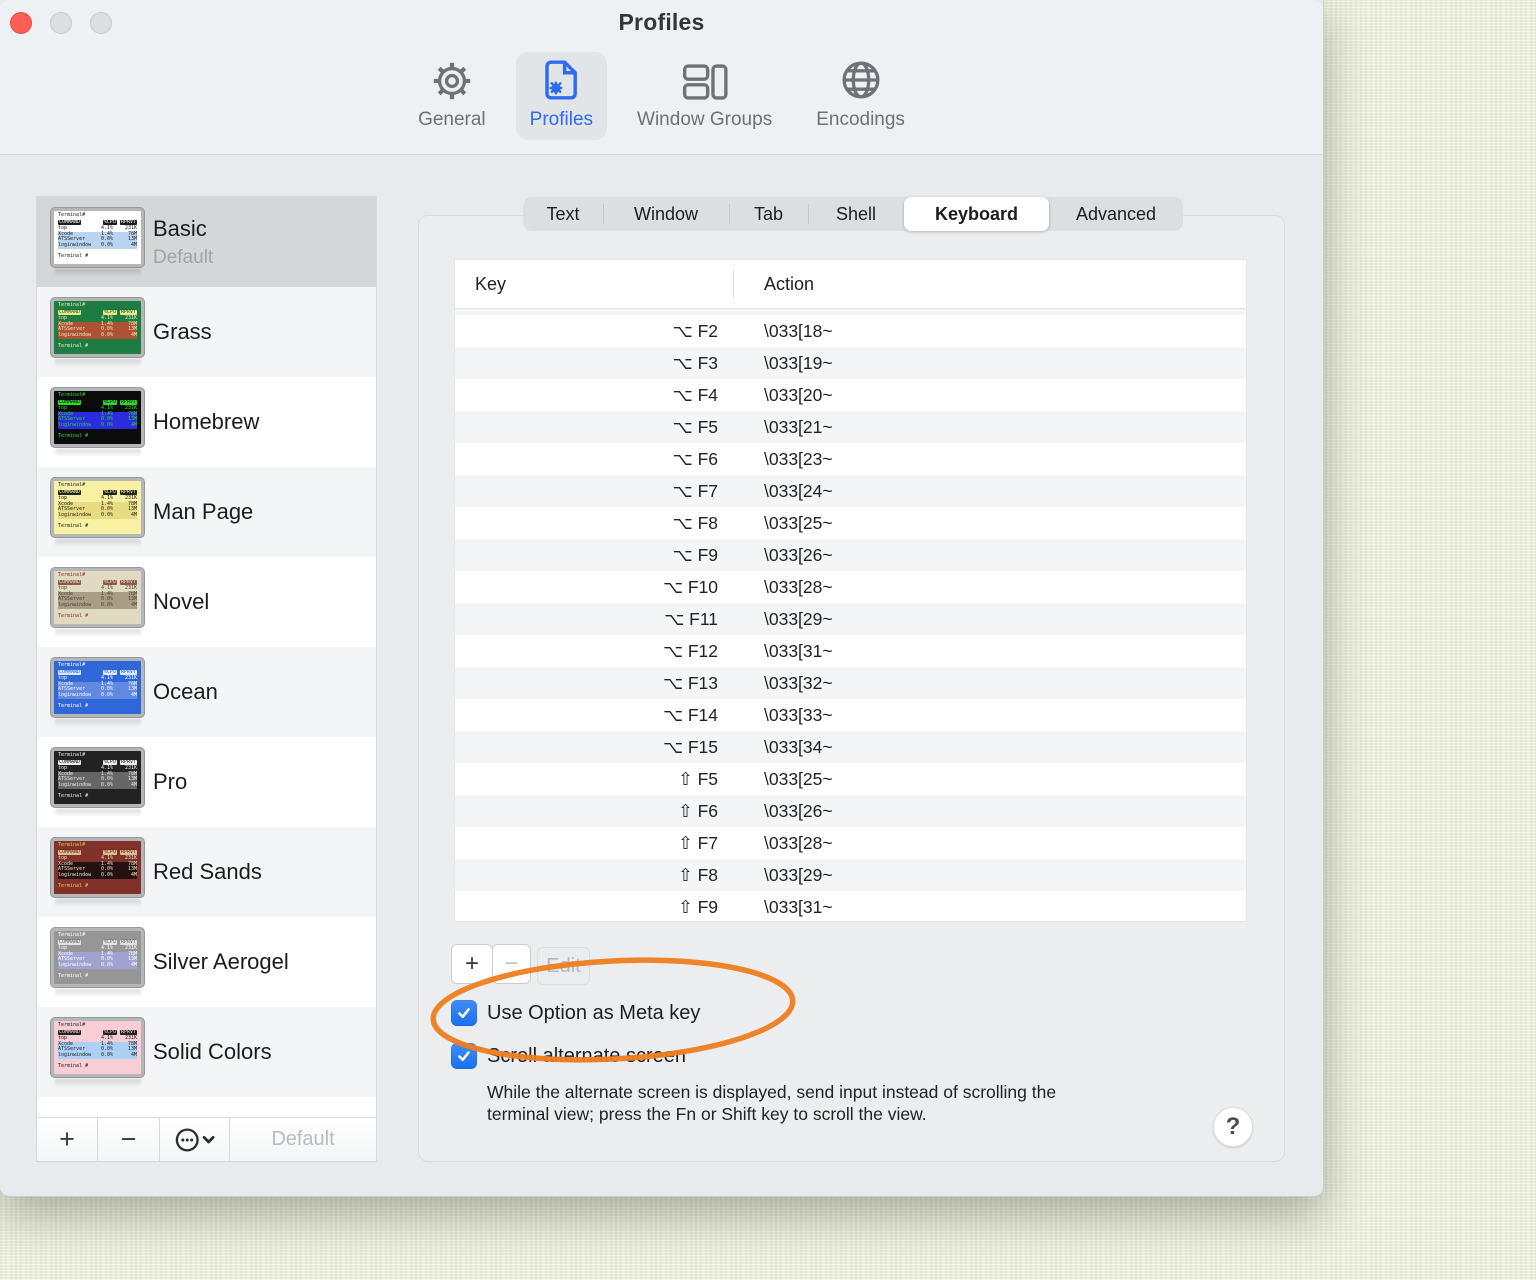  What do you see at coordinates (695, 394) in the screenshot?
I see `key-cell: ⌥ F4` at bounding box center [695, 394].